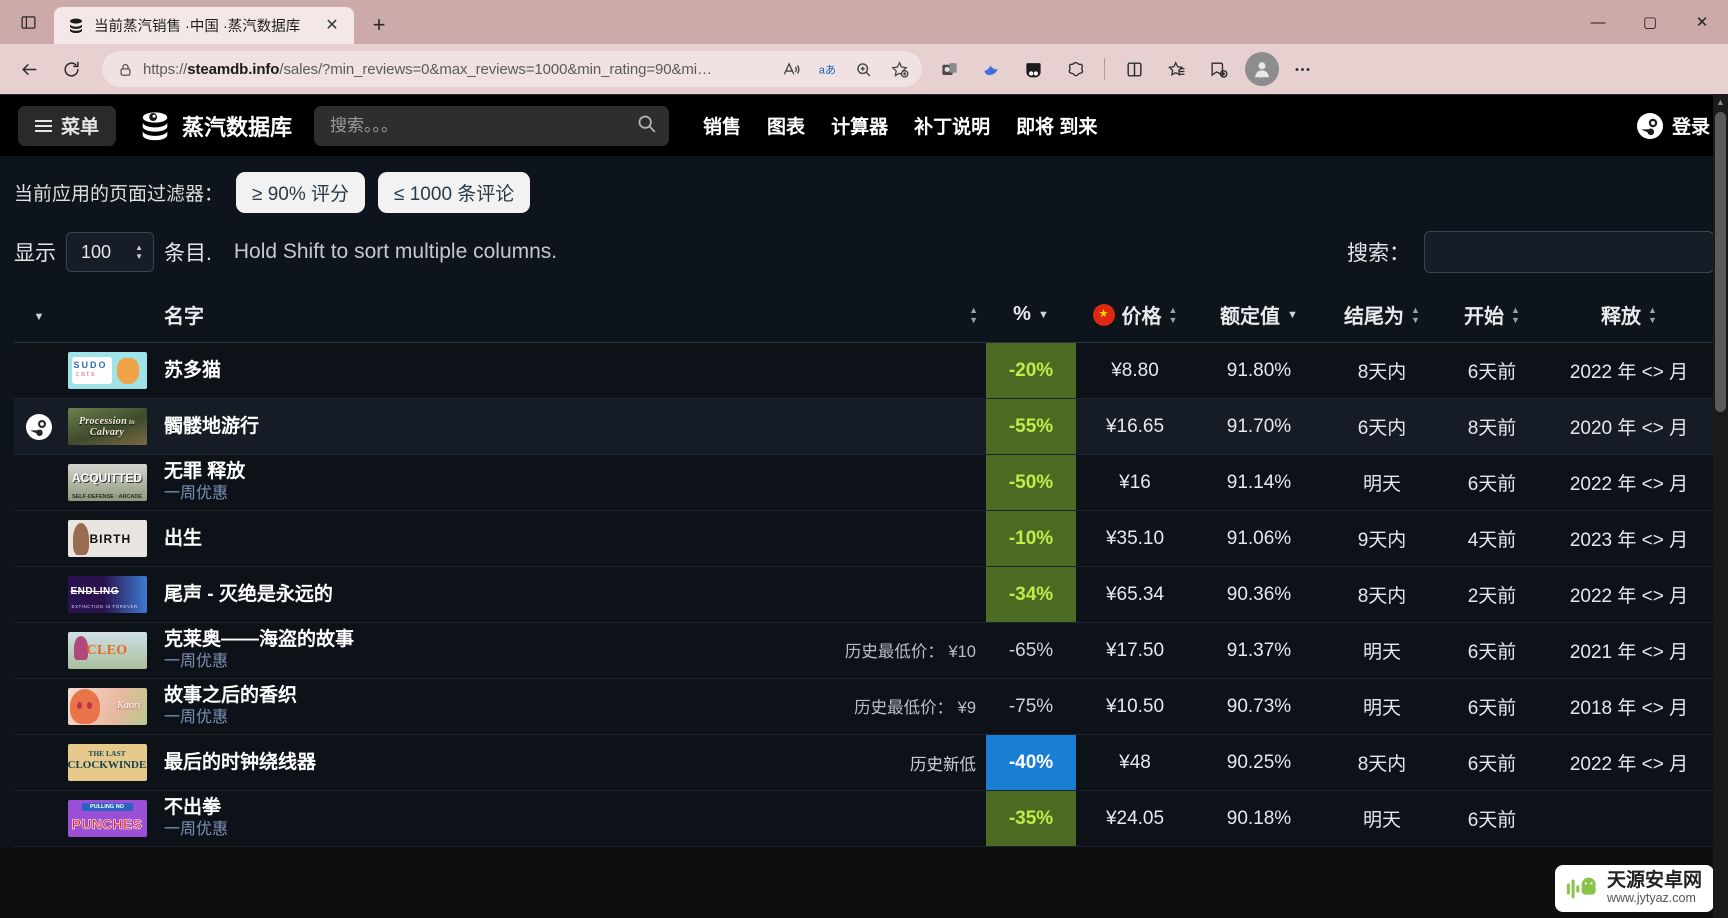 The height and width of the screenshot is (918, 1728). Describe the element at coordinates (1134, 69) in the screenshot. I see `browser-essentials-icon` at that location.